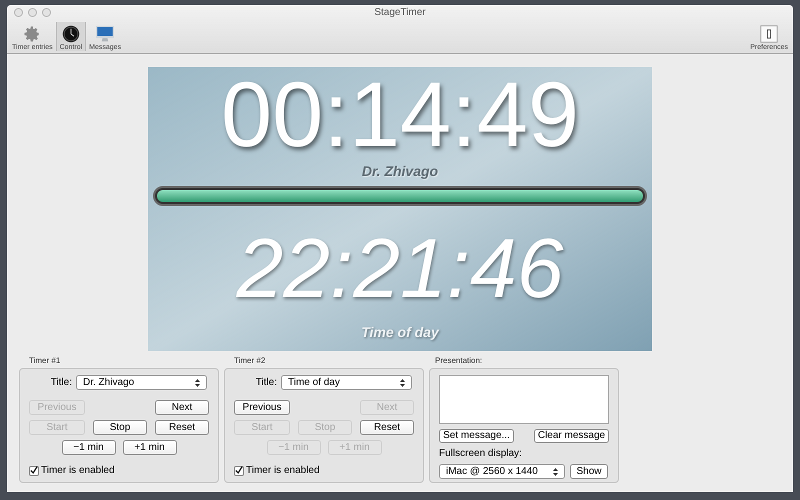 This screenshot has height=500, width=800. Describe the element at coordinates (182, 407) in the screenshot. I see `push-button: Next` at that location.